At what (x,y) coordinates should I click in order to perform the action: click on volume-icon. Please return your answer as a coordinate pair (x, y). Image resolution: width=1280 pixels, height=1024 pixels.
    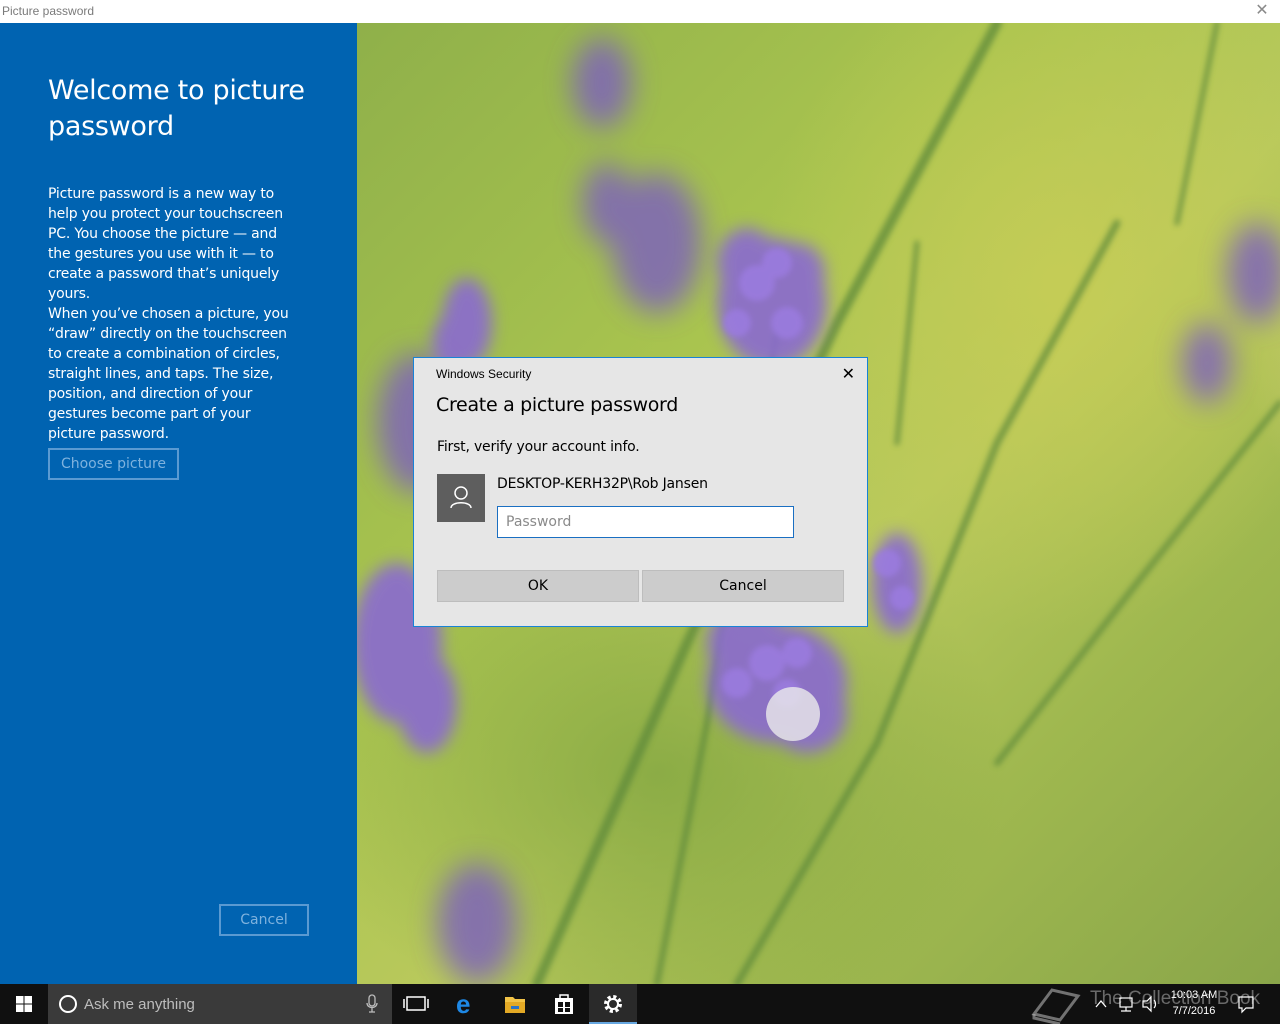
    Looking at the image, I should click on (1150, 1004).